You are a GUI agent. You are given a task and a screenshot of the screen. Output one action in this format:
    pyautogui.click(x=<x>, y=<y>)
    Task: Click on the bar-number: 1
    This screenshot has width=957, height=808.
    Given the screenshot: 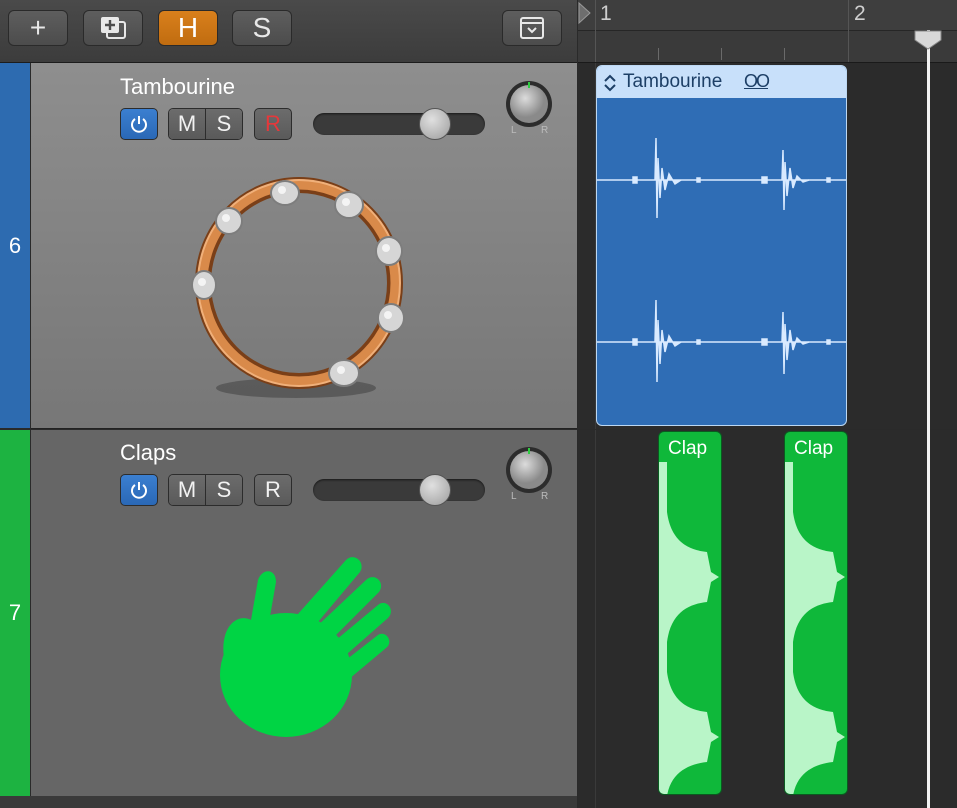 What is the action you would take?
    pyautogui.click(x=606, y=13)
    